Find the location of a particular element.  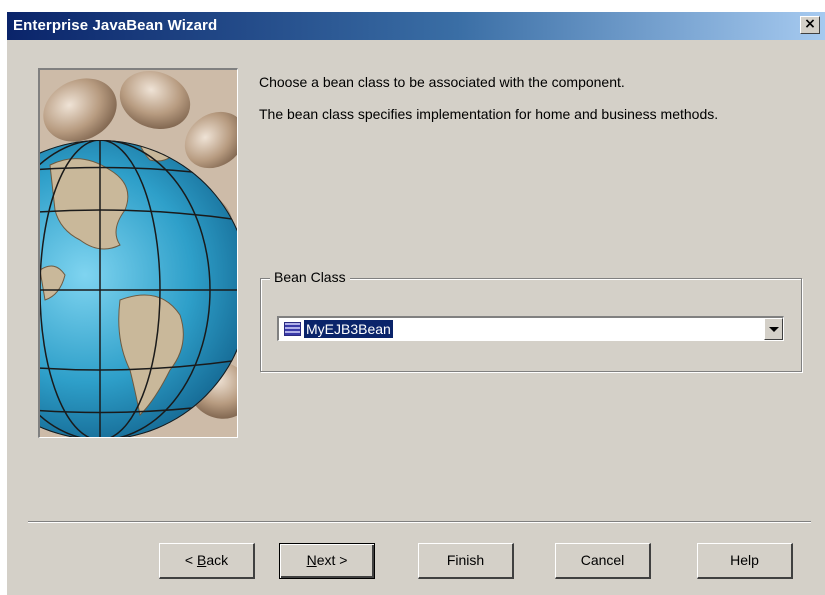

close-button: × is located at coordinates (810, 25).